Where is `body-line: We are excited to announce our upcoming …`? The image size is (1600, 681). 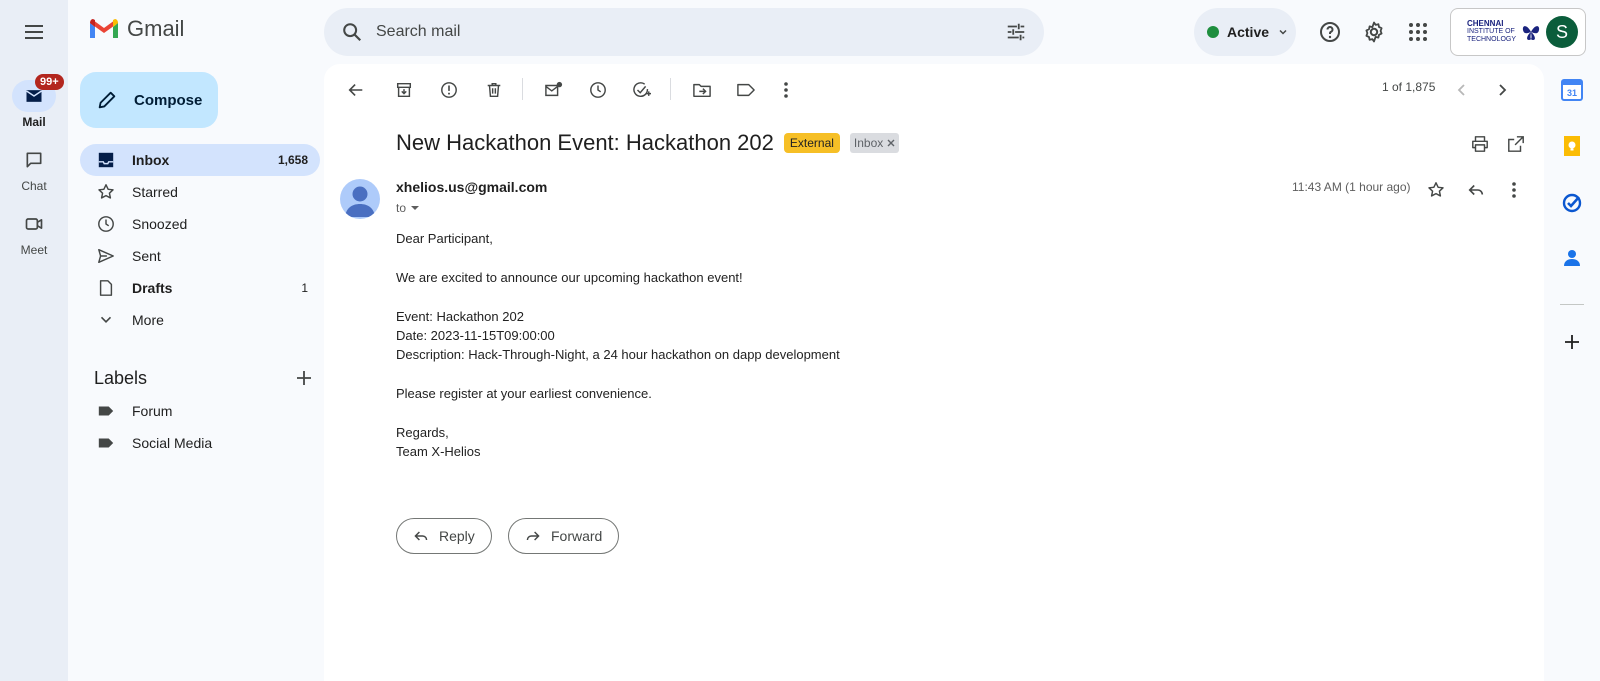
body-line: We are excited to announce our upcoming … is located at coordinates (569, 277).